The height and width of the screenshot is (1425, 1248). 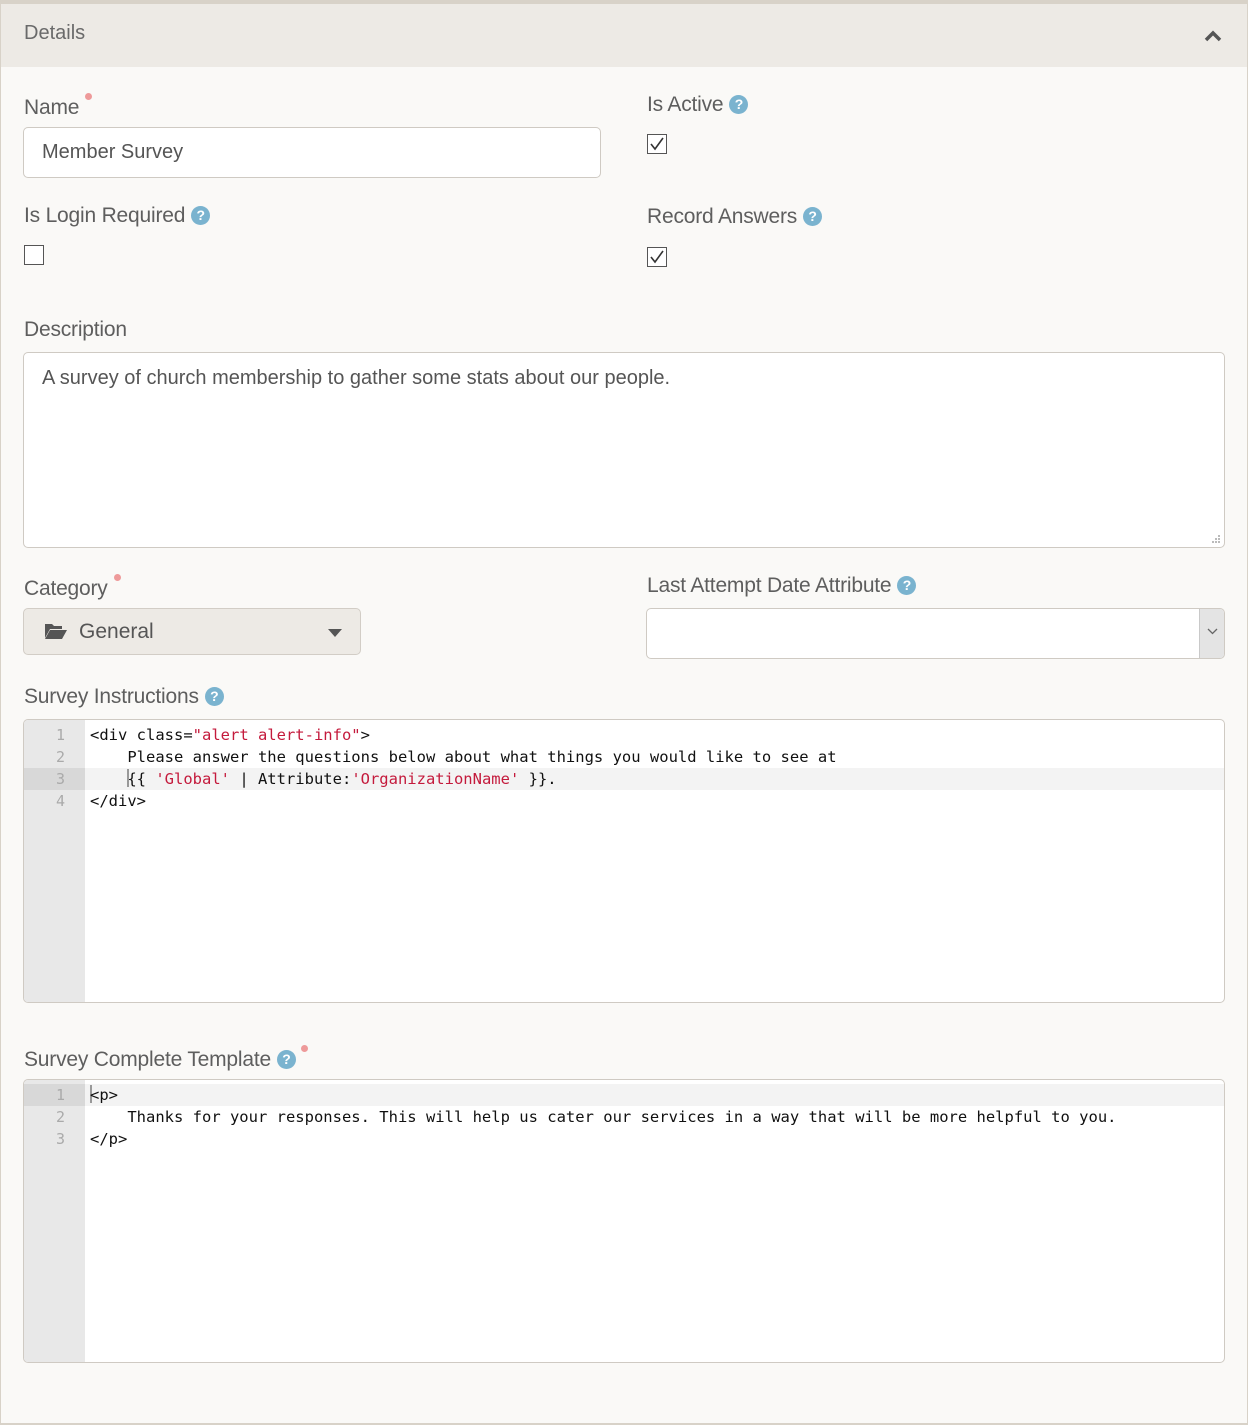 What do you see at coordinates (104, 1094) in the screenshot?
I see `code-text: <p>` at bounding box center [104, 1094].